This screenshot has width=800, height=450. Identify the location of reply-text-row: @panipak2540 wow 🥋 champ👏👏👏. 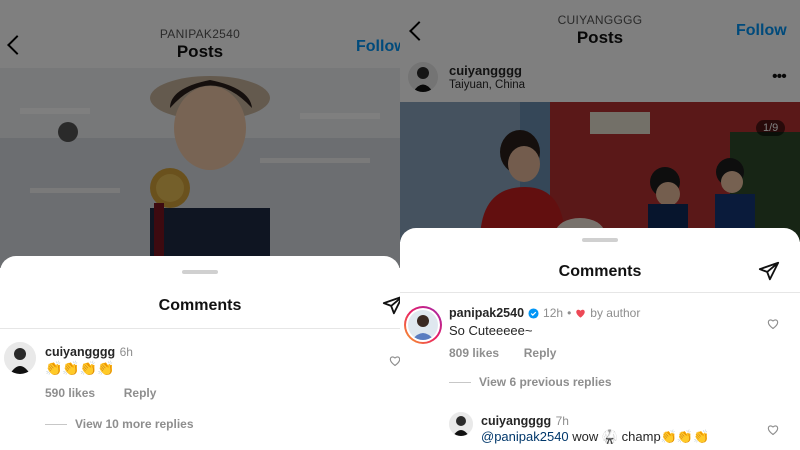
(595, 437).